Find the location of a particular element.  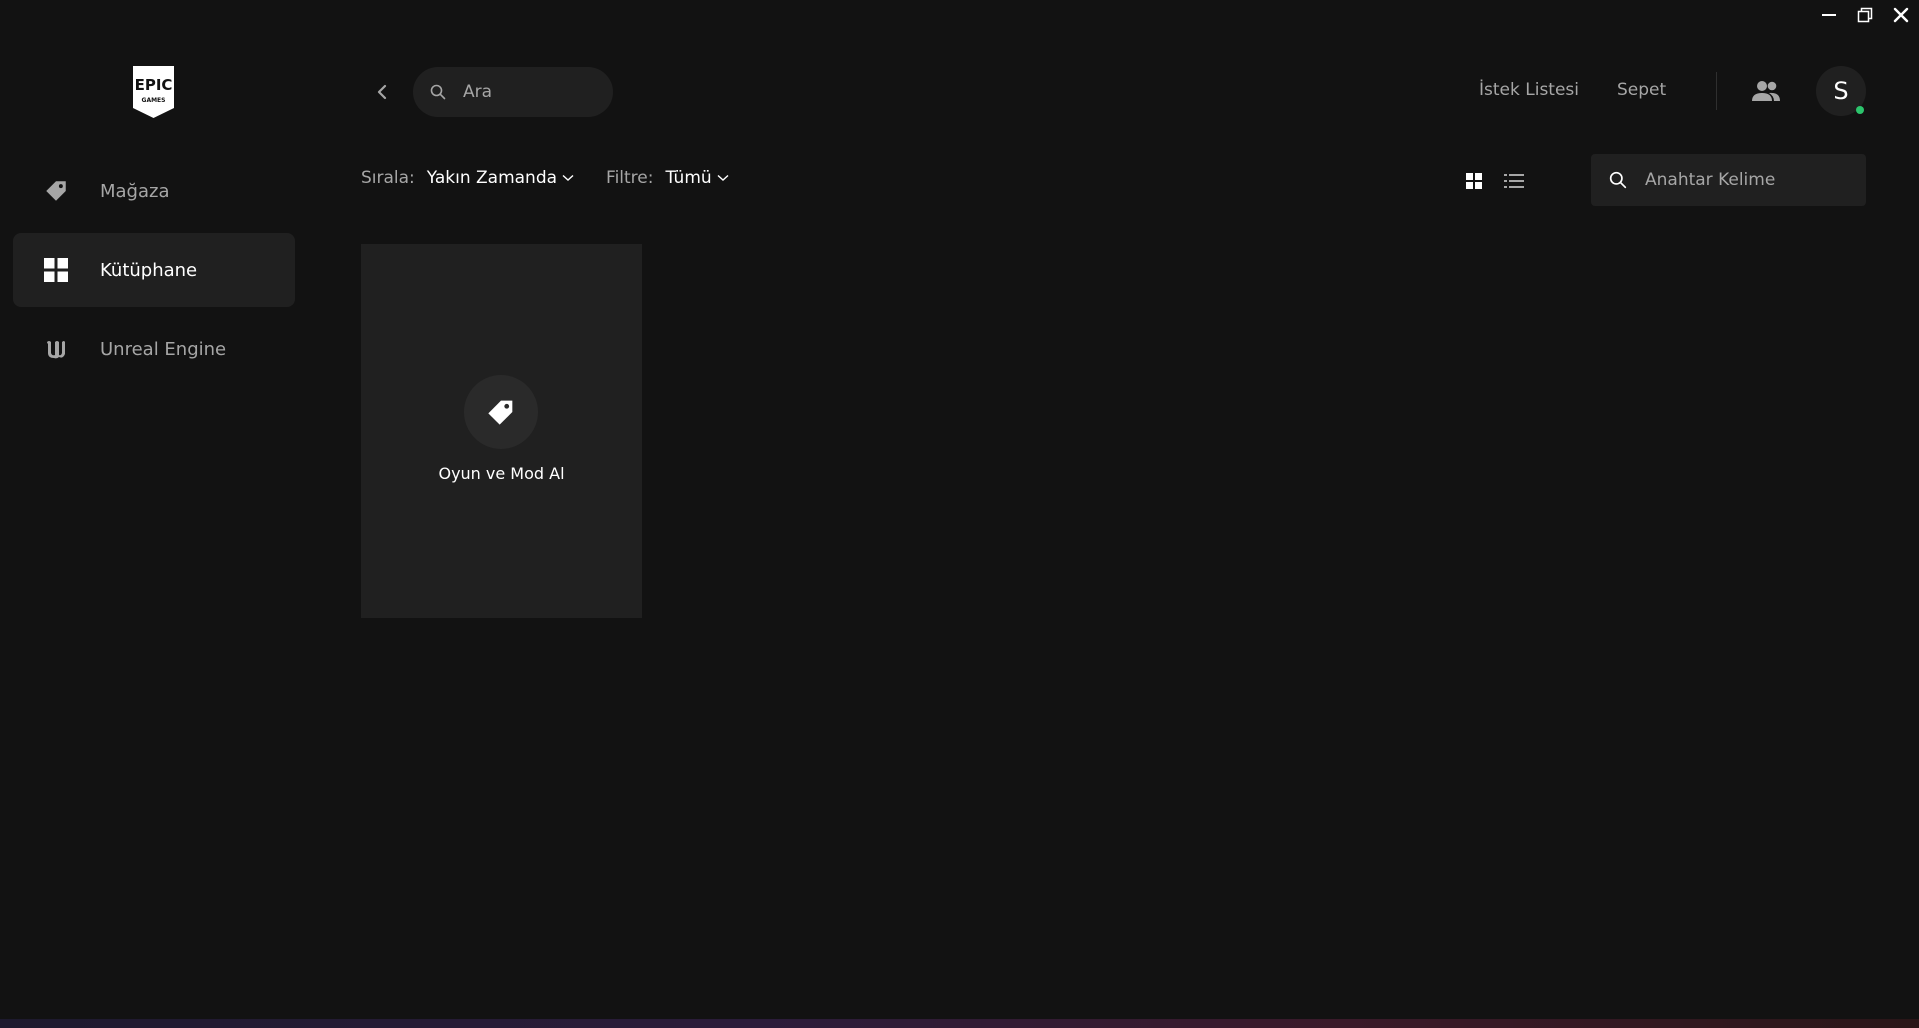

window-controls is located at coordinates (1865, 15).